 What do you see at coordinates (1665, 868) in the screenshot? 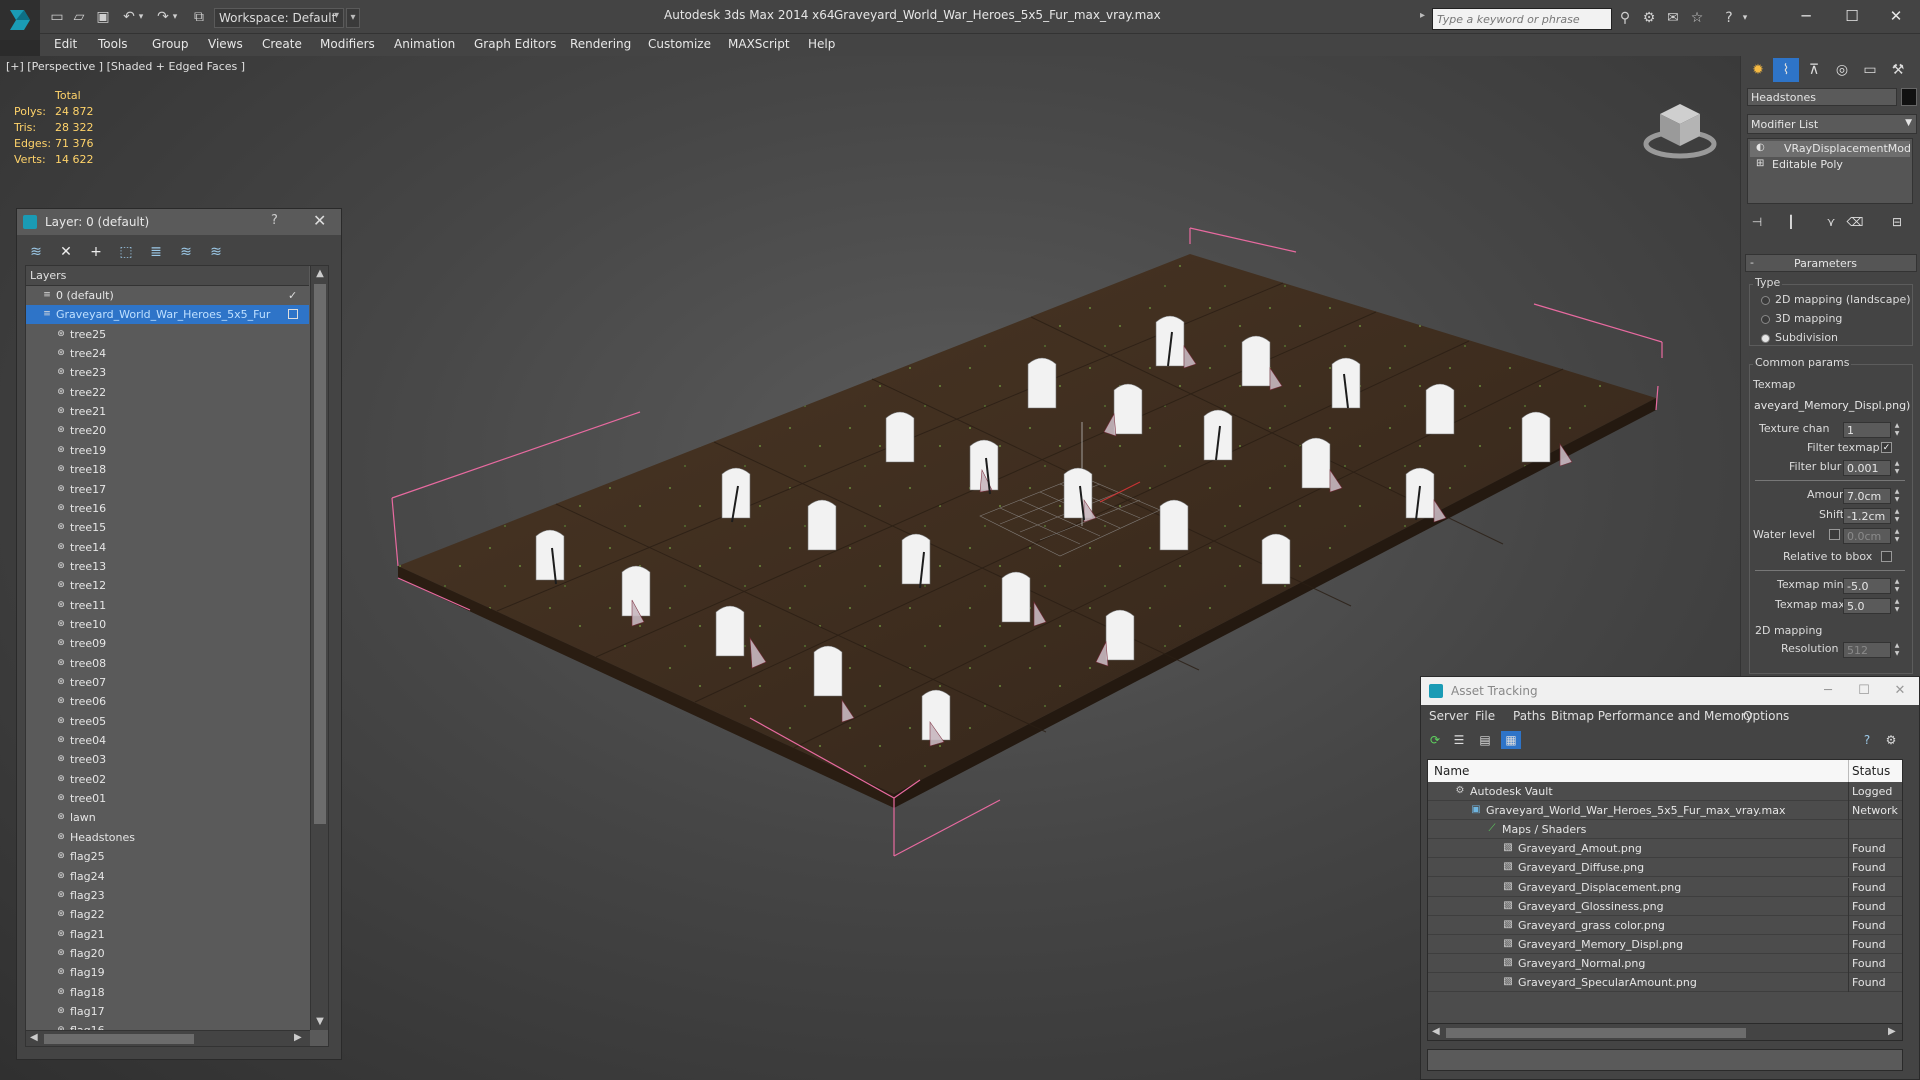
I see `asset-row: ▧ Graveyard_Diffuse.png Found` at bounding box center [1665, 868].